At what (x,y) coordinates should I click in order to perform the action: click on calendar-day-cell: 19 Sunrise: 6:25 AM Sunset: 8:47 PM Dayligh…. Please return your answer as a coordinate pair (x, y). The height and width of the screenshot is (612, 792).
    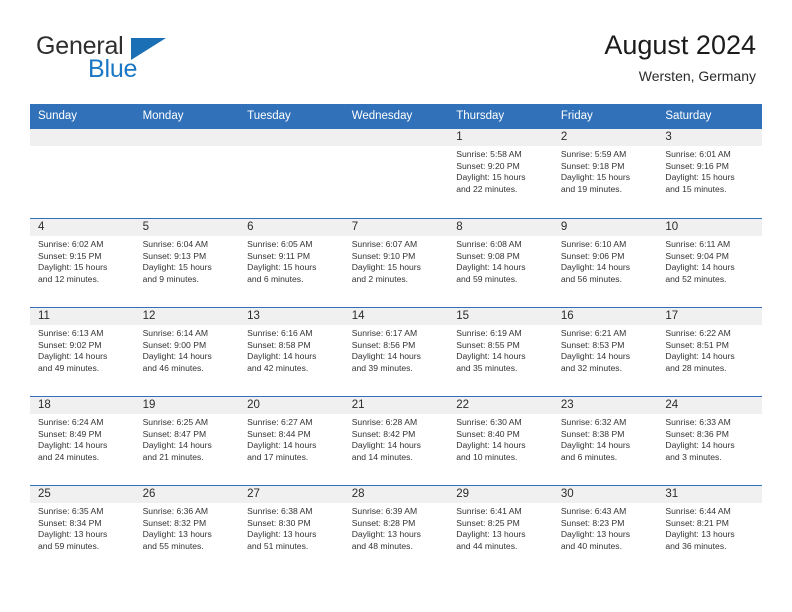
    Looking at the image, I should click on (187, 440).